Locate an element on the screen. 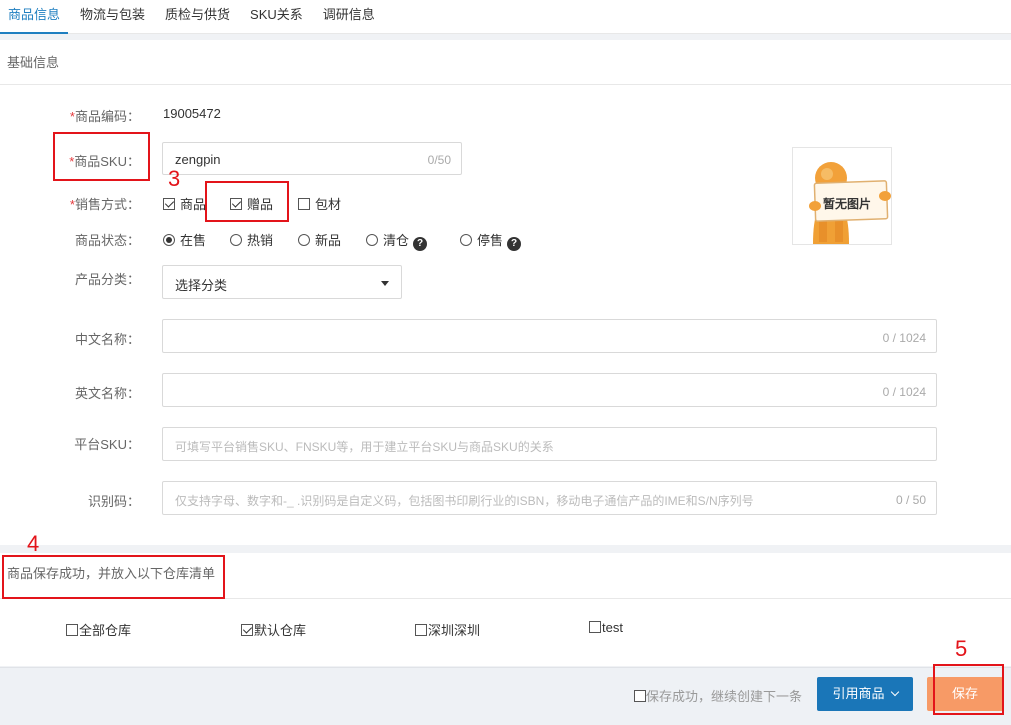 Image resolution: width=1011 pixels, height=725 pixels. basic-info-title: 基础信息 is located at coordinates (505, 62).